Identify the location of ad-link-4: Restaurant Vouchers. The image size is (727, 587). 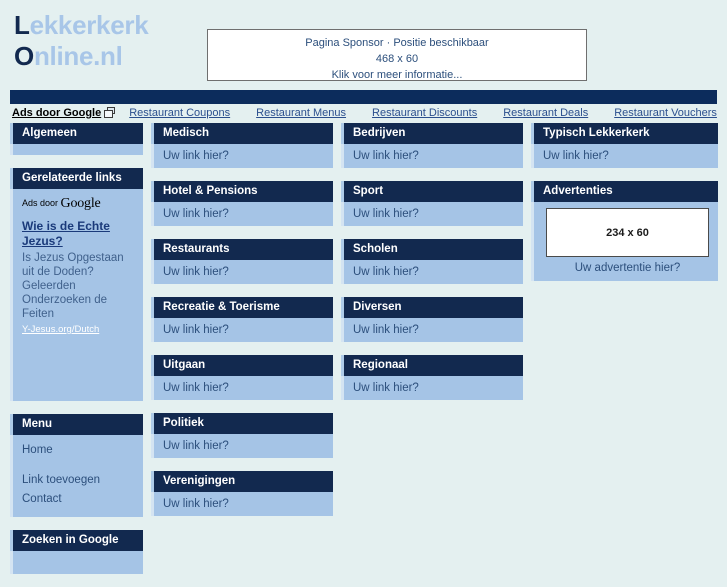
(665, 113).